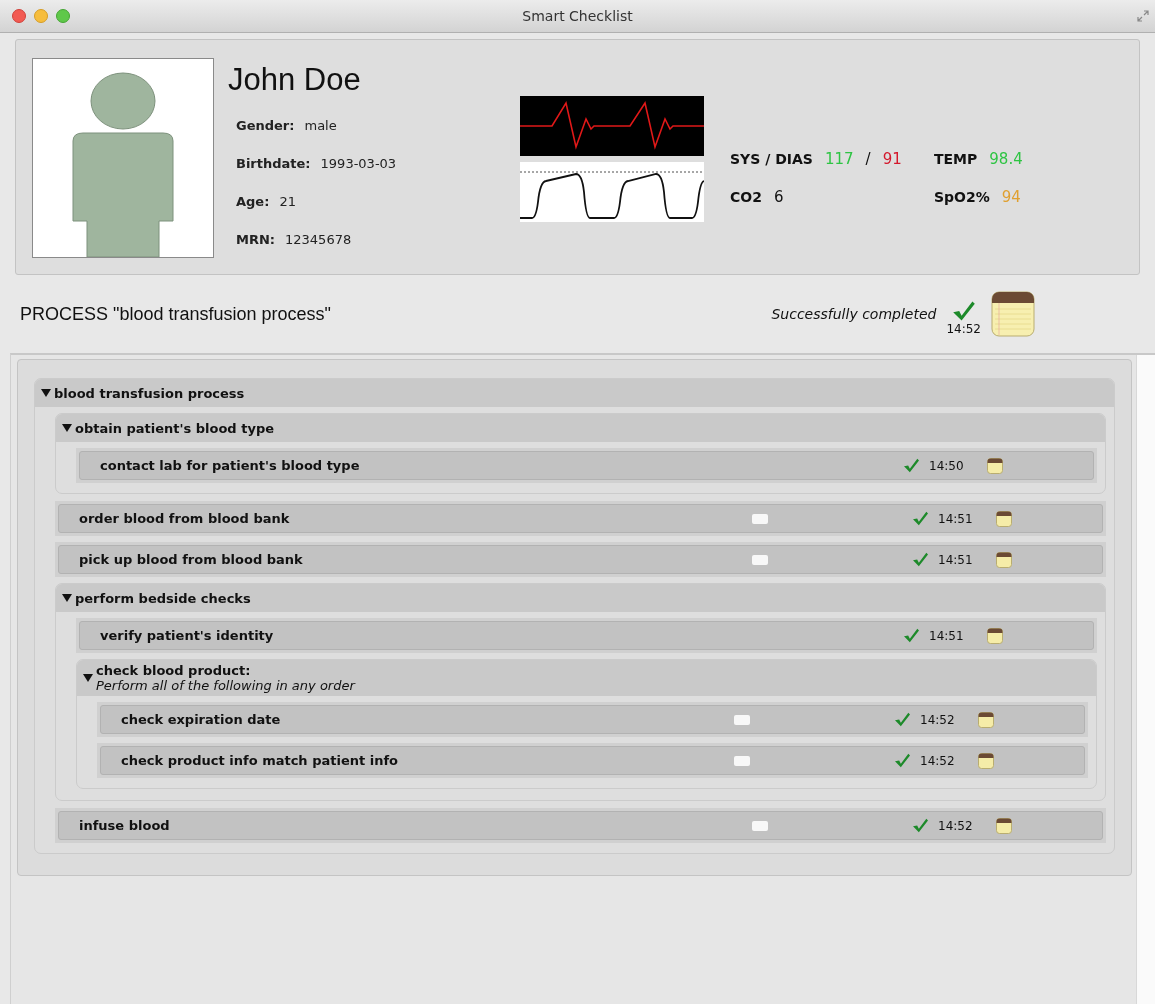  Describe the element at coordinates (580, 598) in the screenshot. I see `group-header: perform bedside checks` at that location.